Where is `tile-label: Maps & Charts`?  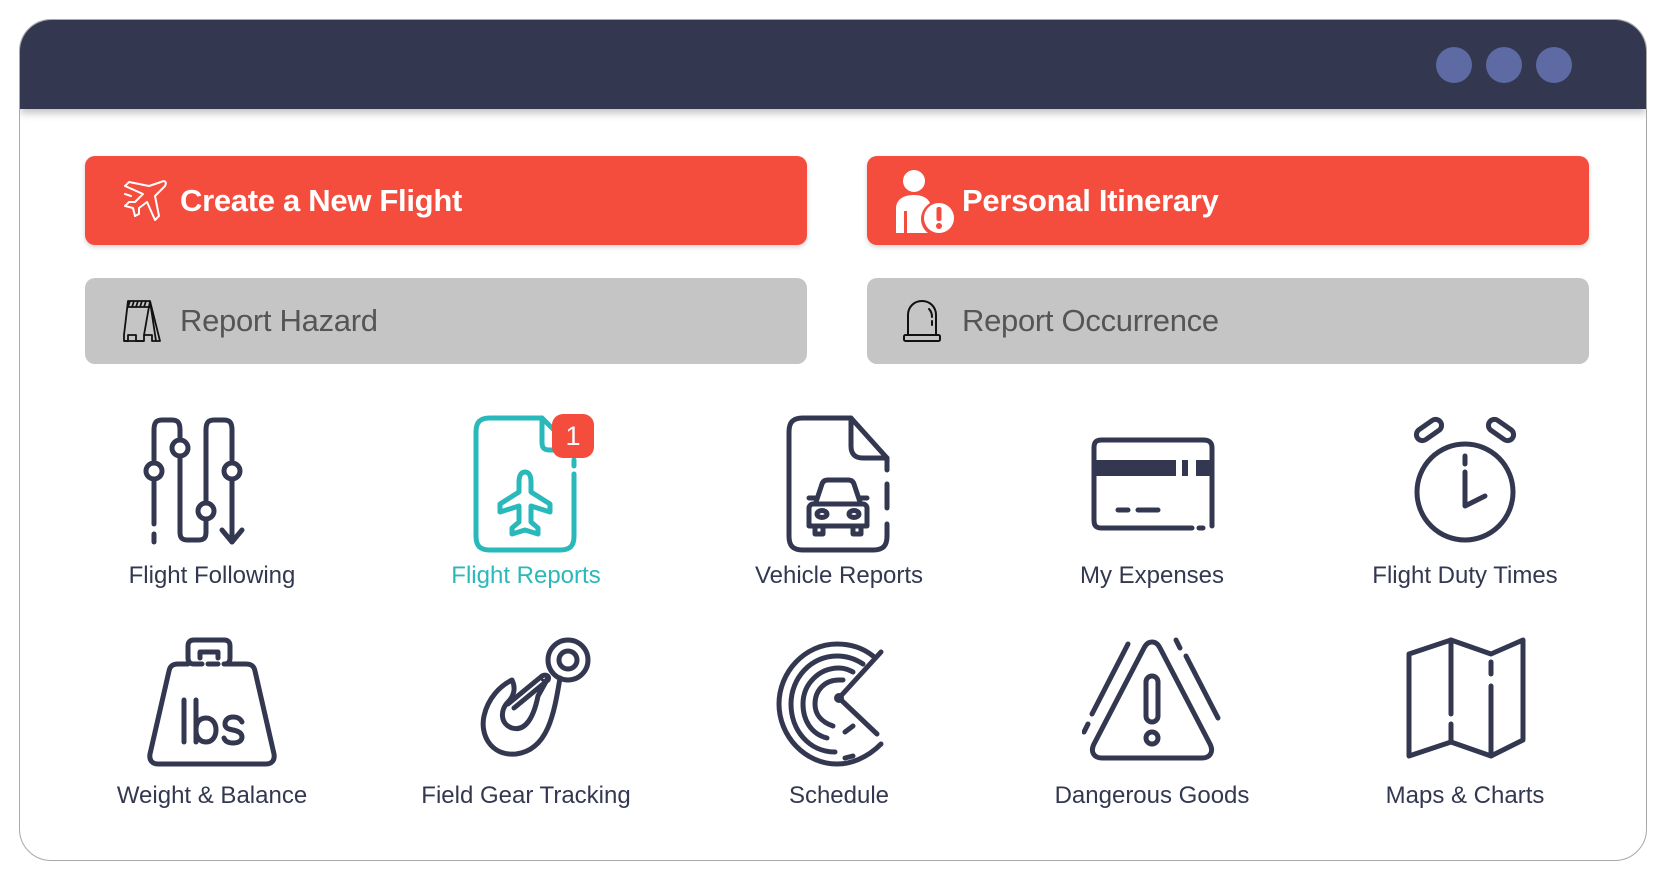
tile-label: Maps & Charts is located at coordinates (1465, 795).